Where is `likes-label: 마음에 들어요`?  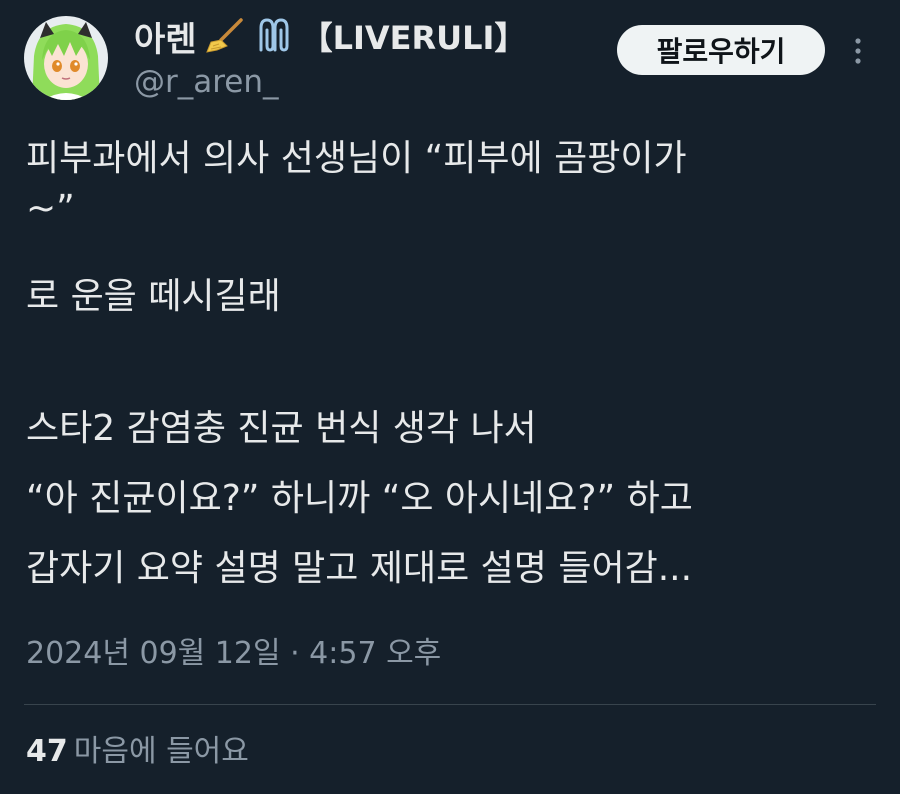 likes-label: 마음에 들어요 is located at coordinates (161, 751).